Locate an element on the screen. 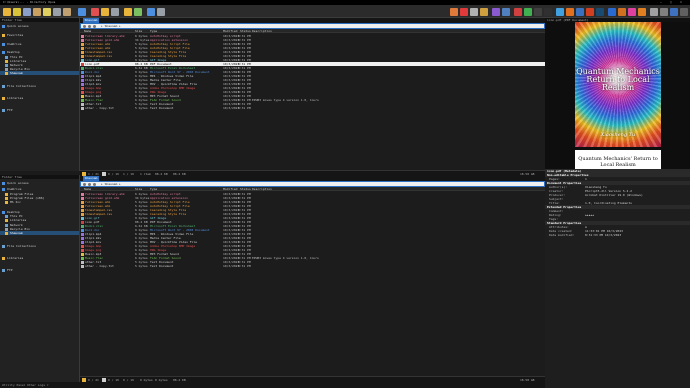 This screenshot has height=388, width=690. exit-icon is located at coordinates (684, 12).